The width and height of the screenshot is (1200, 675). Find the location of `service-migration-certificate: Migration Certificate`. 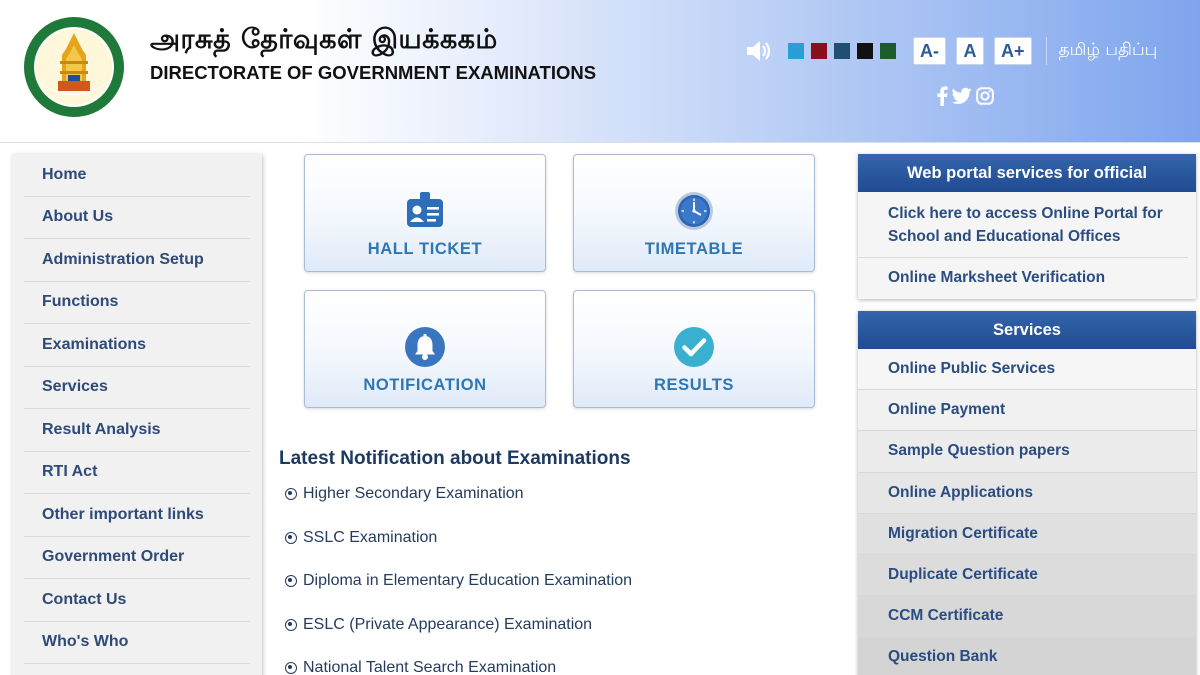

service-migration-certificate: Migration Certificate is located at coordinates (1027, 534).